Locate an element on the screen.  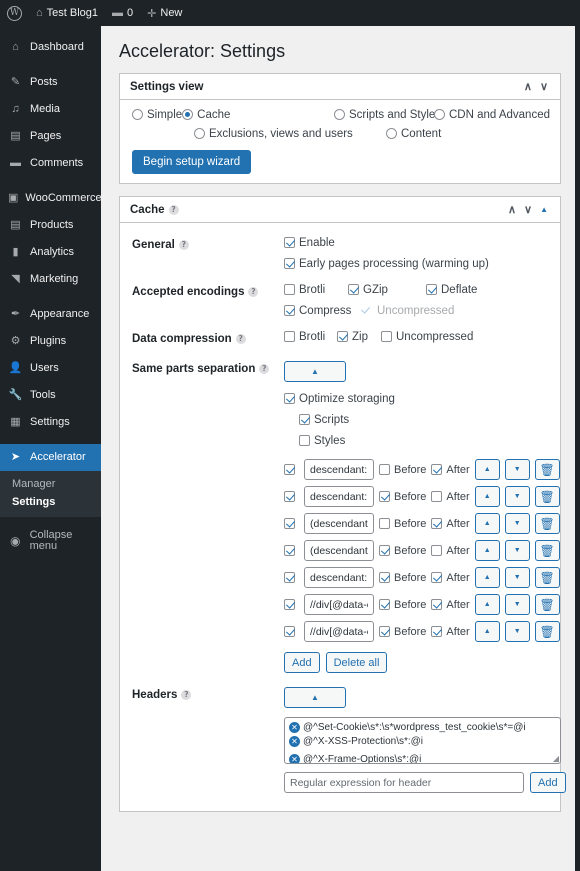
checkbox-encoding-gzip-control is located at coordinates (353, 290).